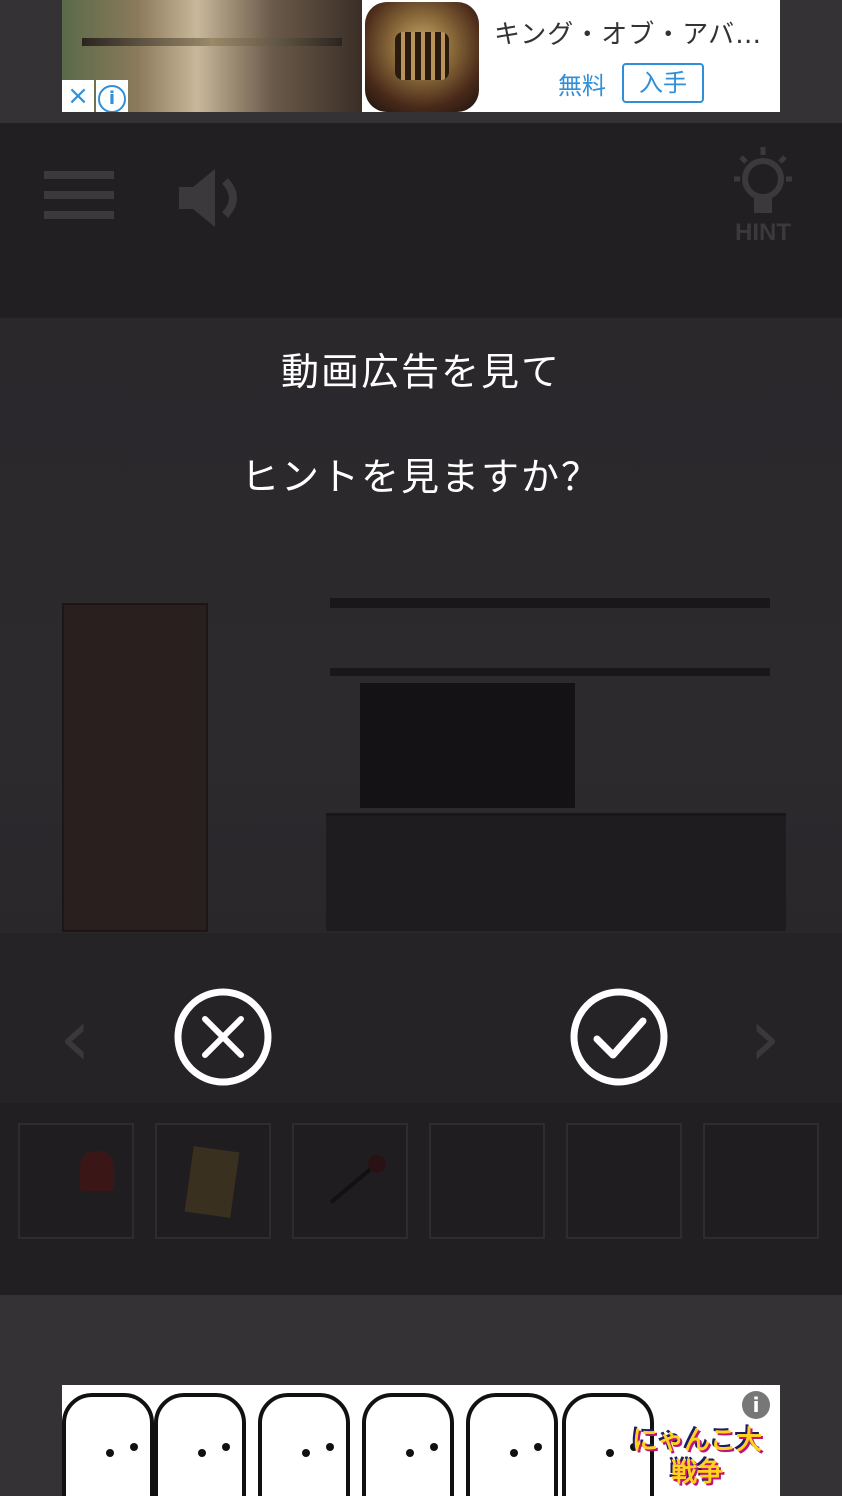 This screenshot has height=1496, width=842. I want to click on close-icon, so click(223, 1037).